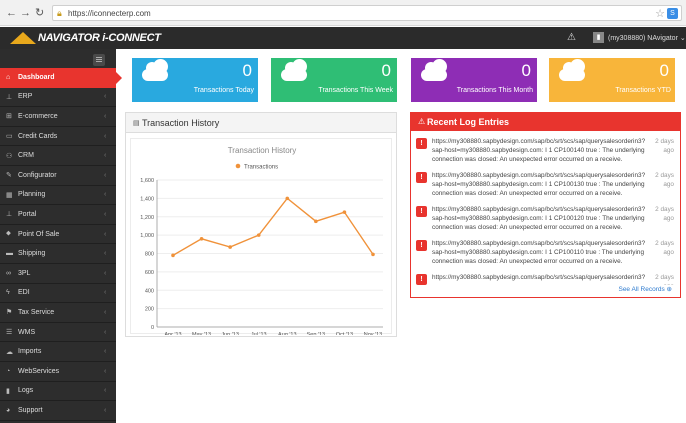  Describe the element at coordinates (58, 98) in the screenshot. I see `sidebar-item-erp: ⊥ ERP ‹` at that location.